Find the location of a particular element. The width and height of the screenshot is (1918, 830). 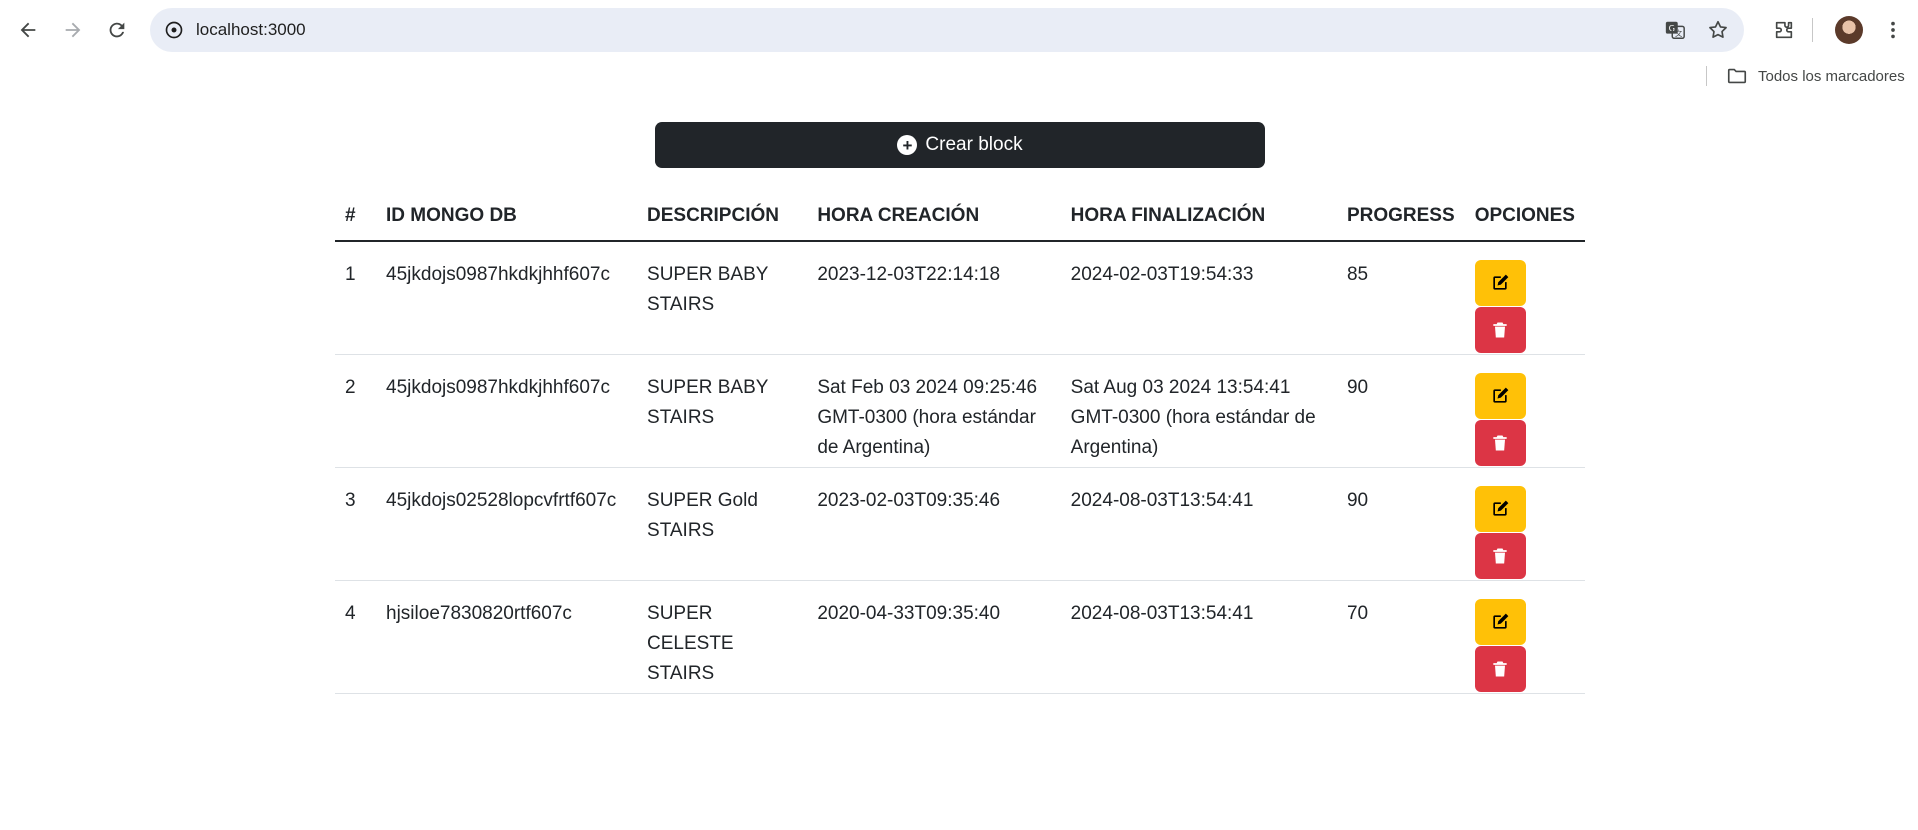

reload-button is located at coordinates (117, 30).